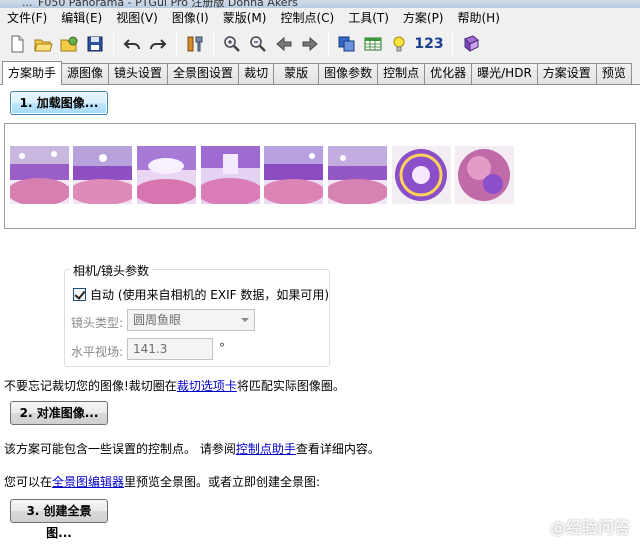 The height and width of the screenshot is (544, 640). Describe the element at coordinates (372, 44) in the screenshot. I see `table-icon` at that location.